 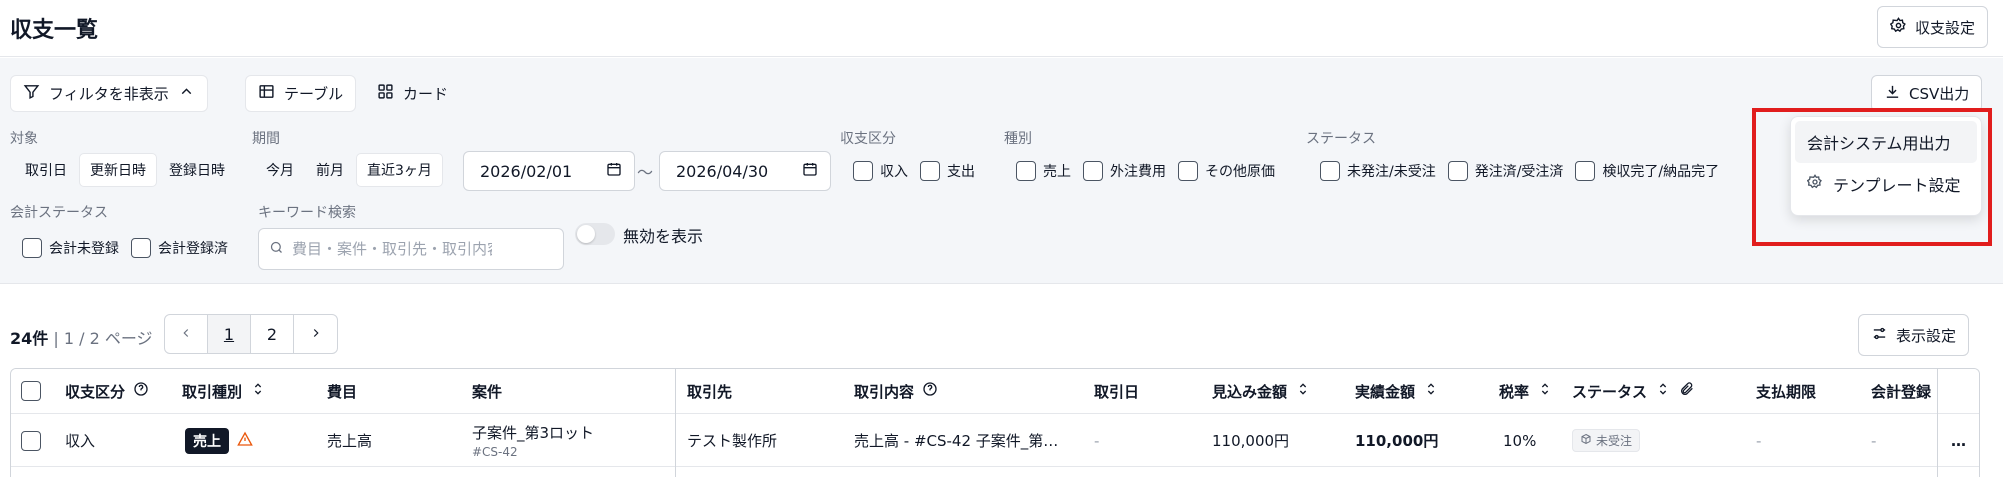 I want to click on header-transaction-kind: 取引種別, so click(x=224, y=391).